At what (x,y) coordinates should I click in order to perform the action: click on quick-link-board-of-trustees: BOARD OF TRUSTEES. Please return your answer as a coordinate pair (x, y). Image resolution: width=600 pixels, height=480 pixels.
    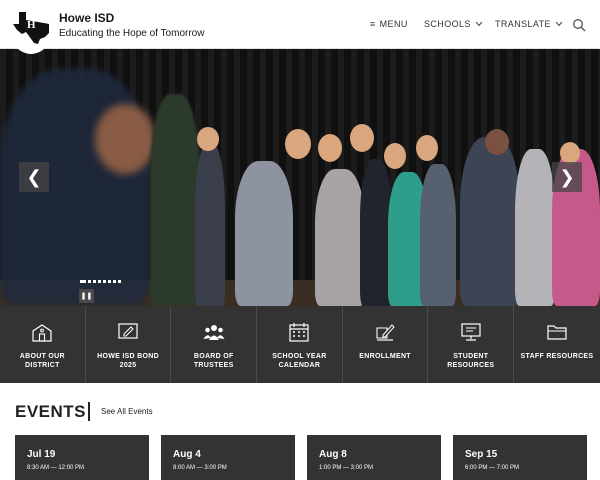
    Looking at the image, I should click on (214, 344).